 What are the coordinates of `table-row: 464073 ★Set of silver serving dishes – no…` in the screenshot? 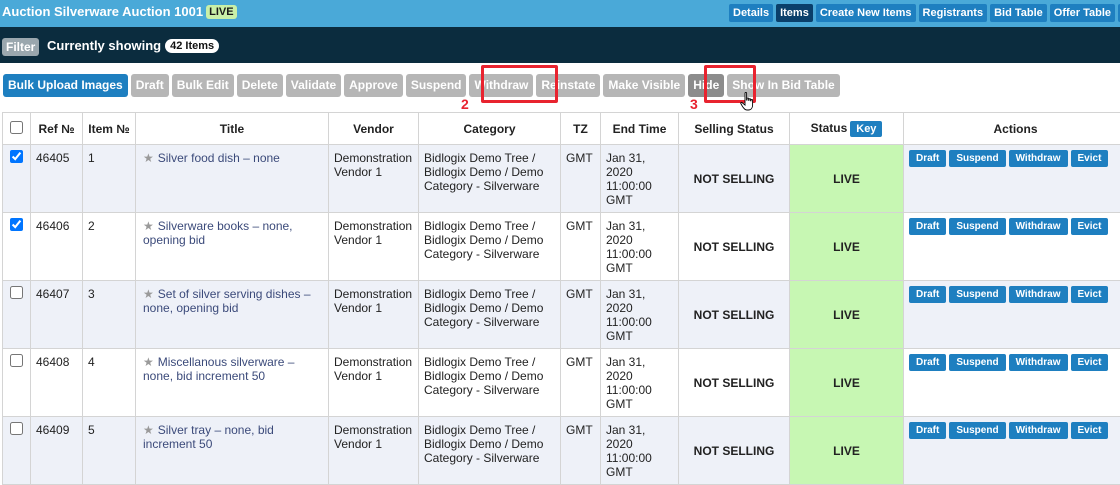 It's located at (561, 315).